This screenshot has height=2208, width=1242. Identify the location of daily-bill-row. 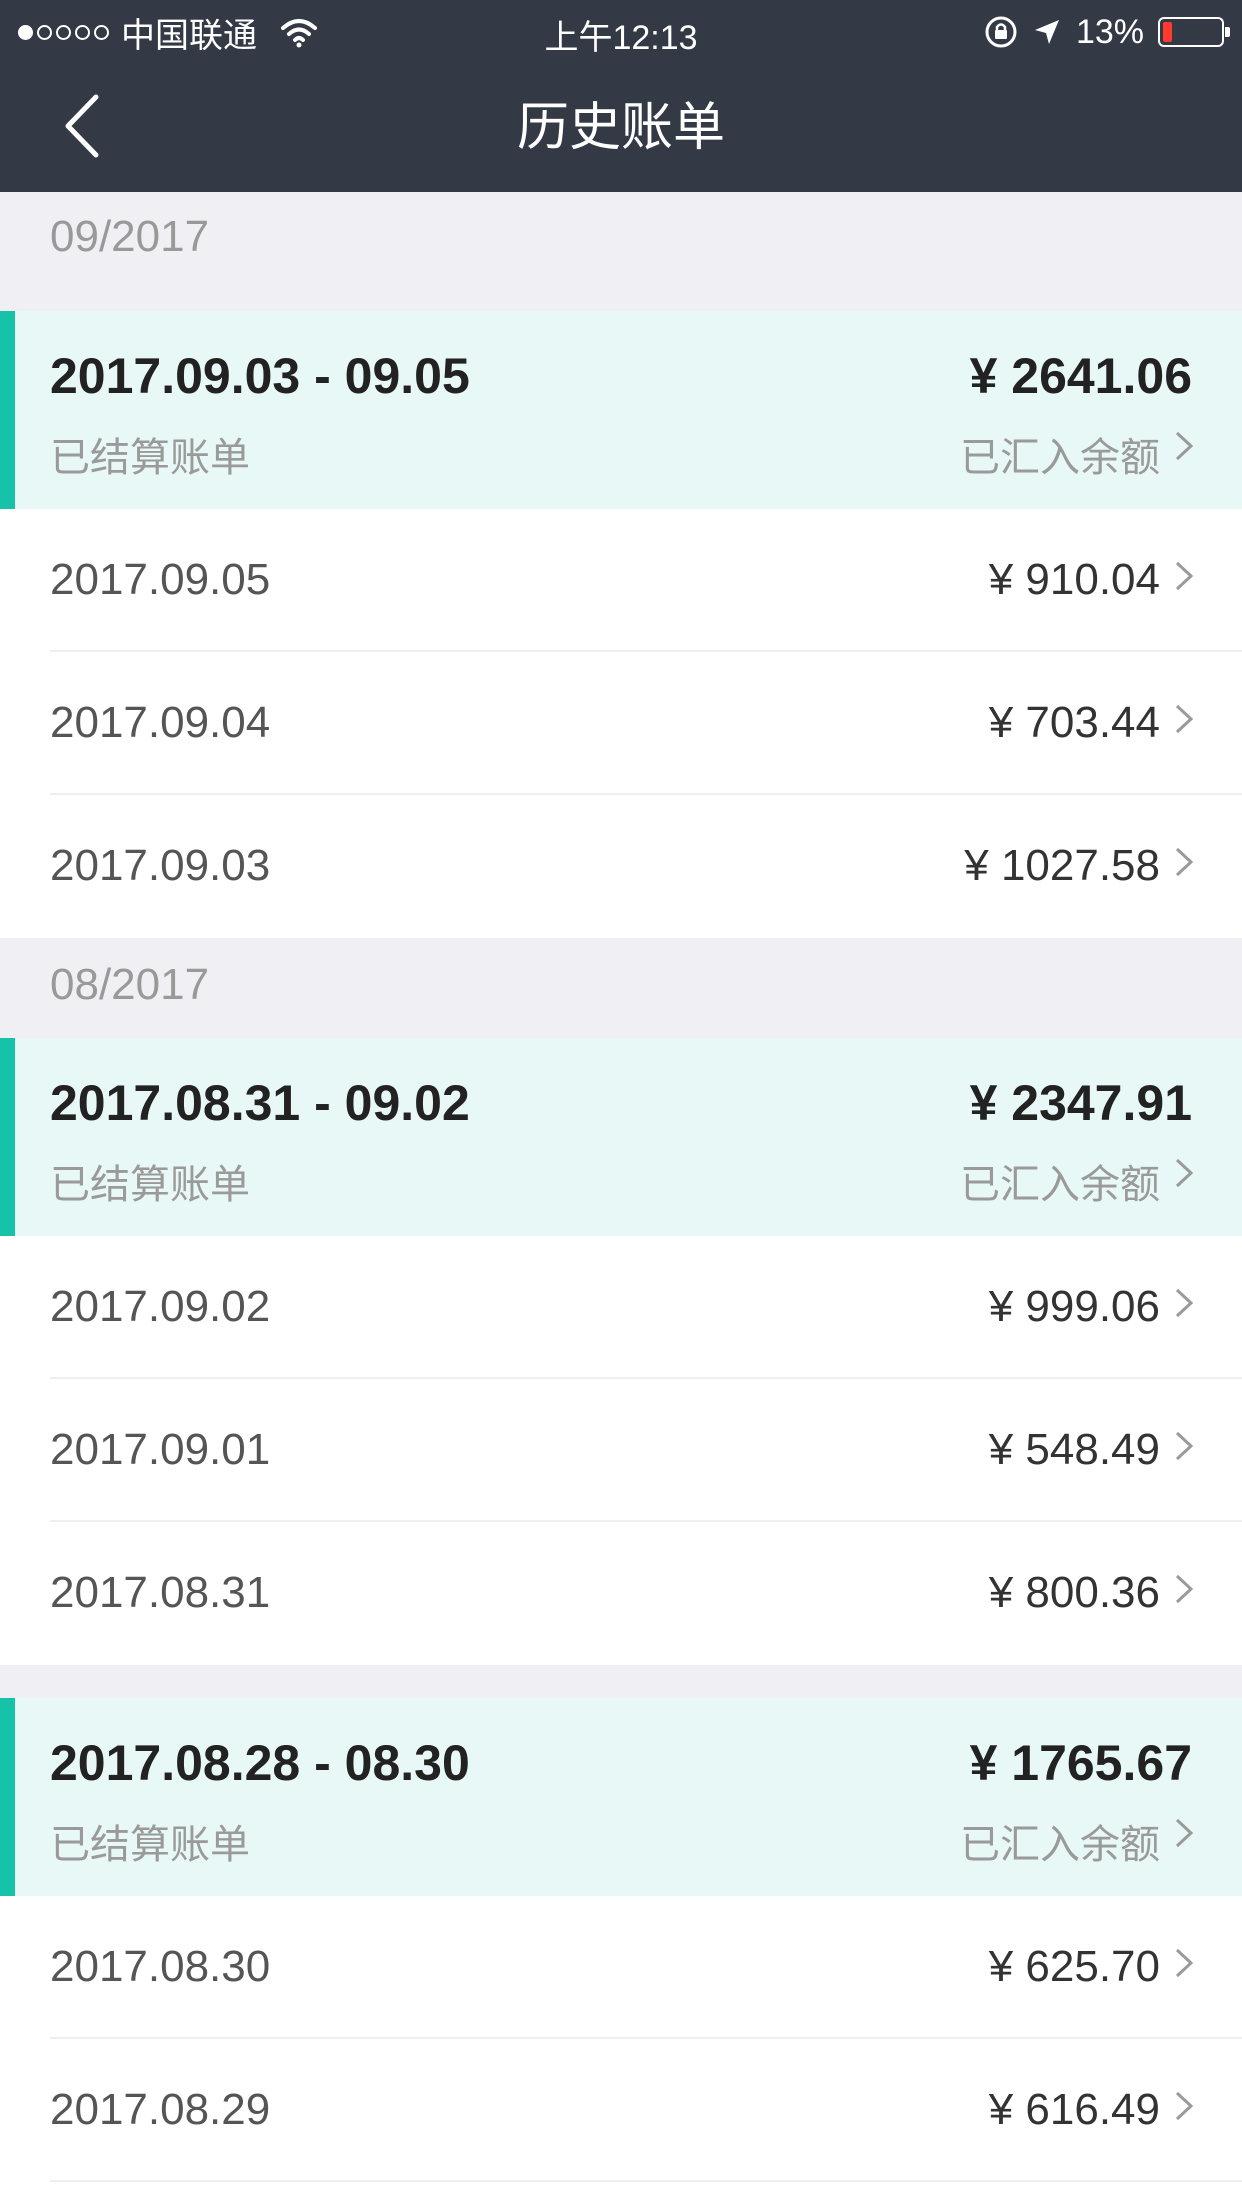
(621, 2195).